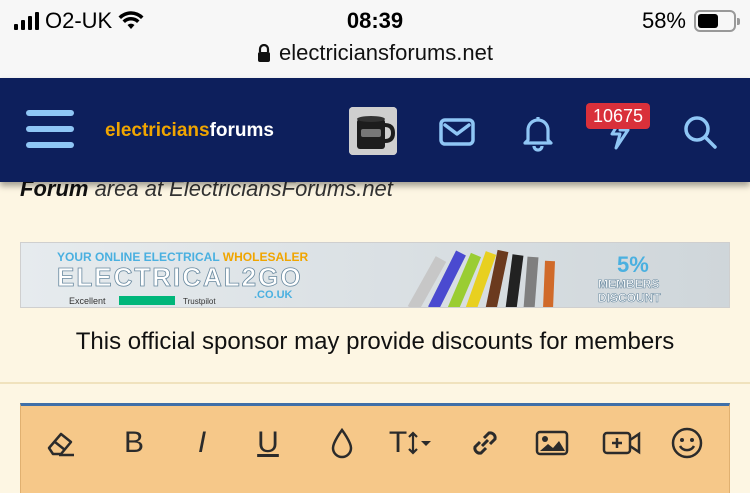 The height and width of the screenshot is (493, 750). I want to click on site-logo: electriciansforums, so click(189, 131).